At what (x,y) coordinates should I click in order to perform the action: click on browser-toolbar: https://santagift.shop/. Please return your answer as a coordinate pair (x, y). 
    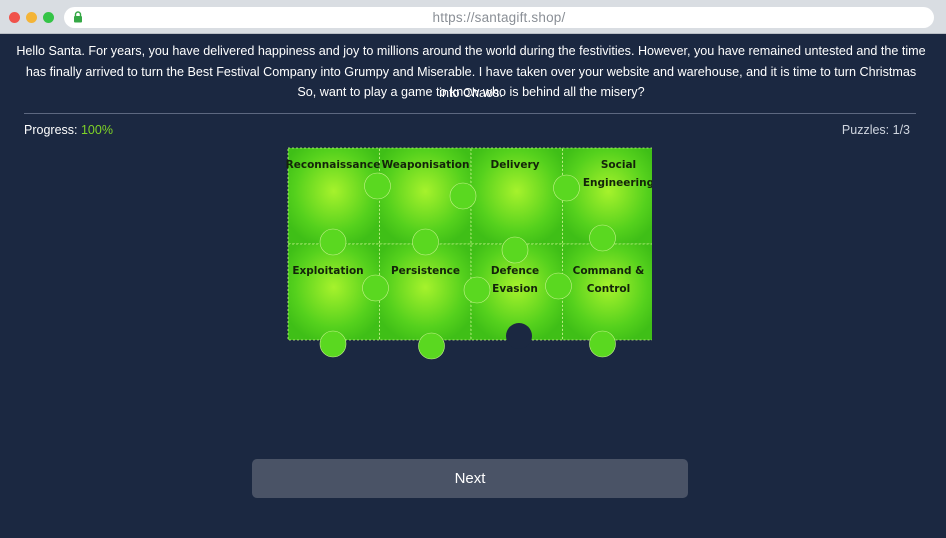
    Looking at the image, I should click on (473, 17).